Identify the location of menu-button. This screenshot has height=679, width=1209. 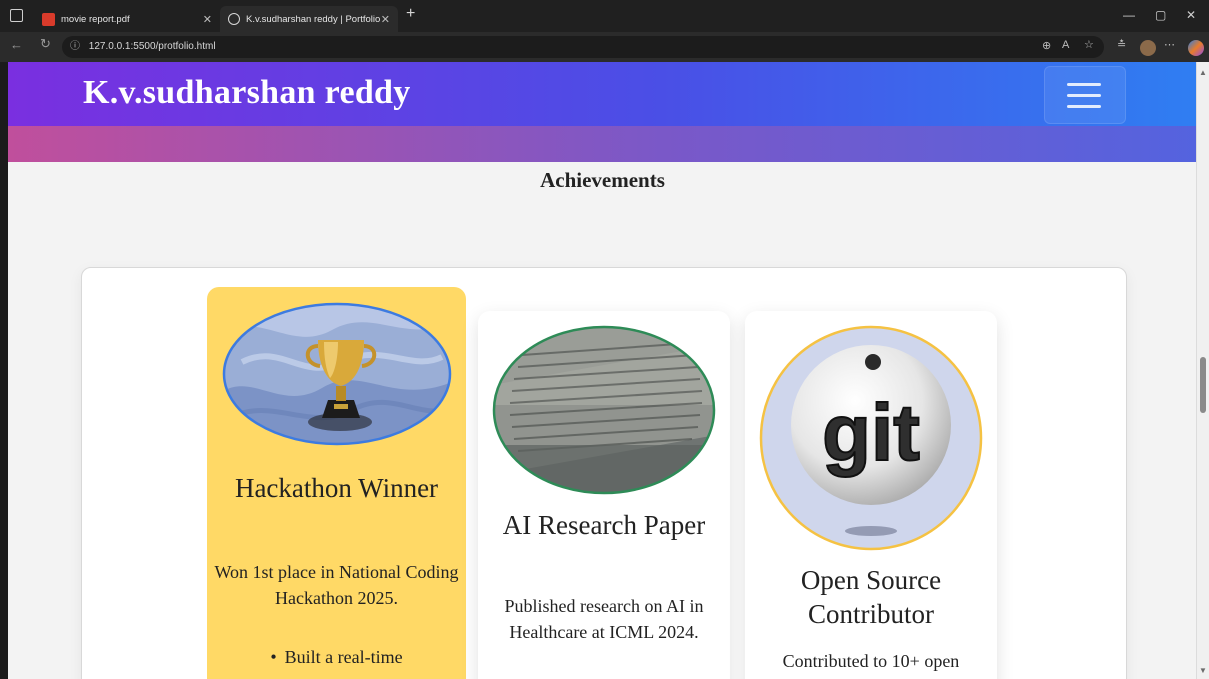
(1085, 95).